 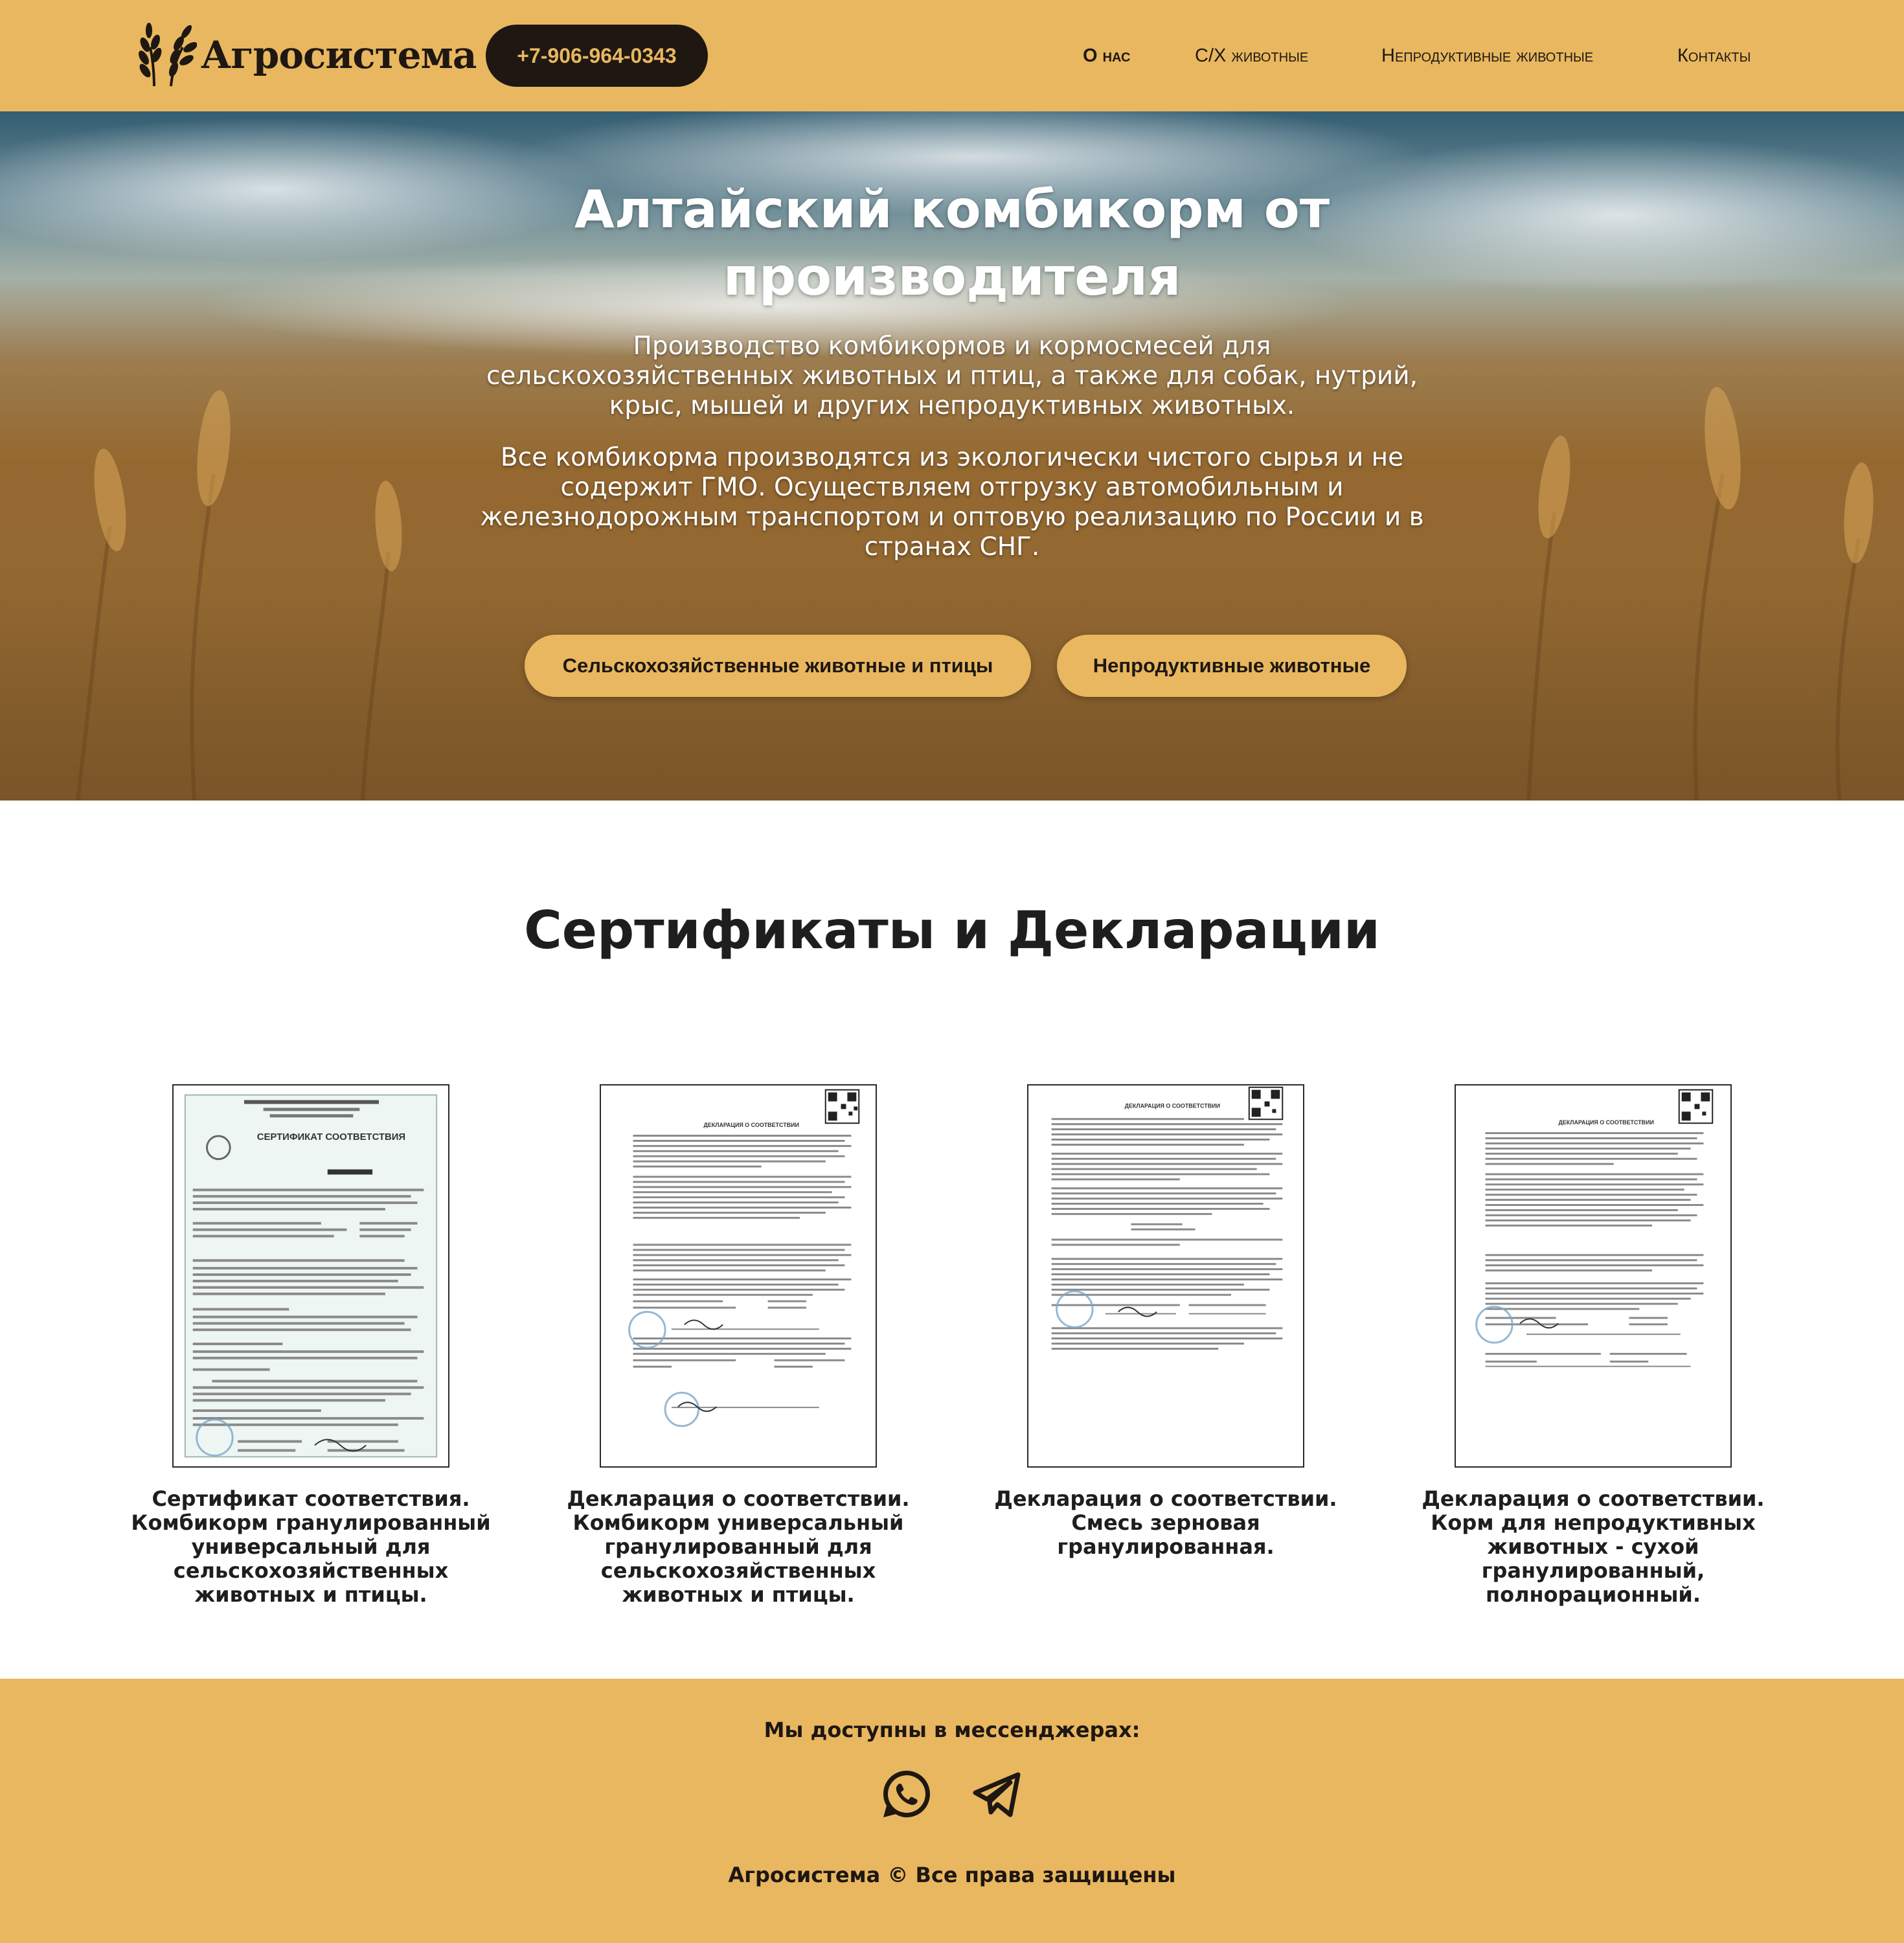 I want to click on telegram-icon, so click(x=997, y=1794).